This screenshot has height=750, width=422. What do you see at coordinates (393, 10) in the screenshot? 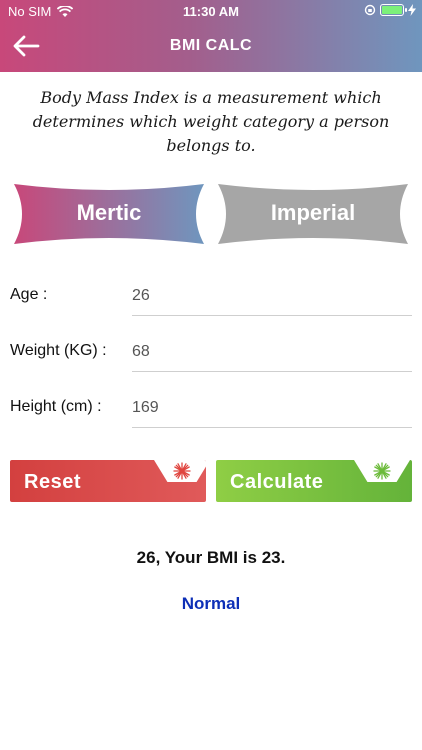
I see `battery-icon` at bounding box center [393, 10].